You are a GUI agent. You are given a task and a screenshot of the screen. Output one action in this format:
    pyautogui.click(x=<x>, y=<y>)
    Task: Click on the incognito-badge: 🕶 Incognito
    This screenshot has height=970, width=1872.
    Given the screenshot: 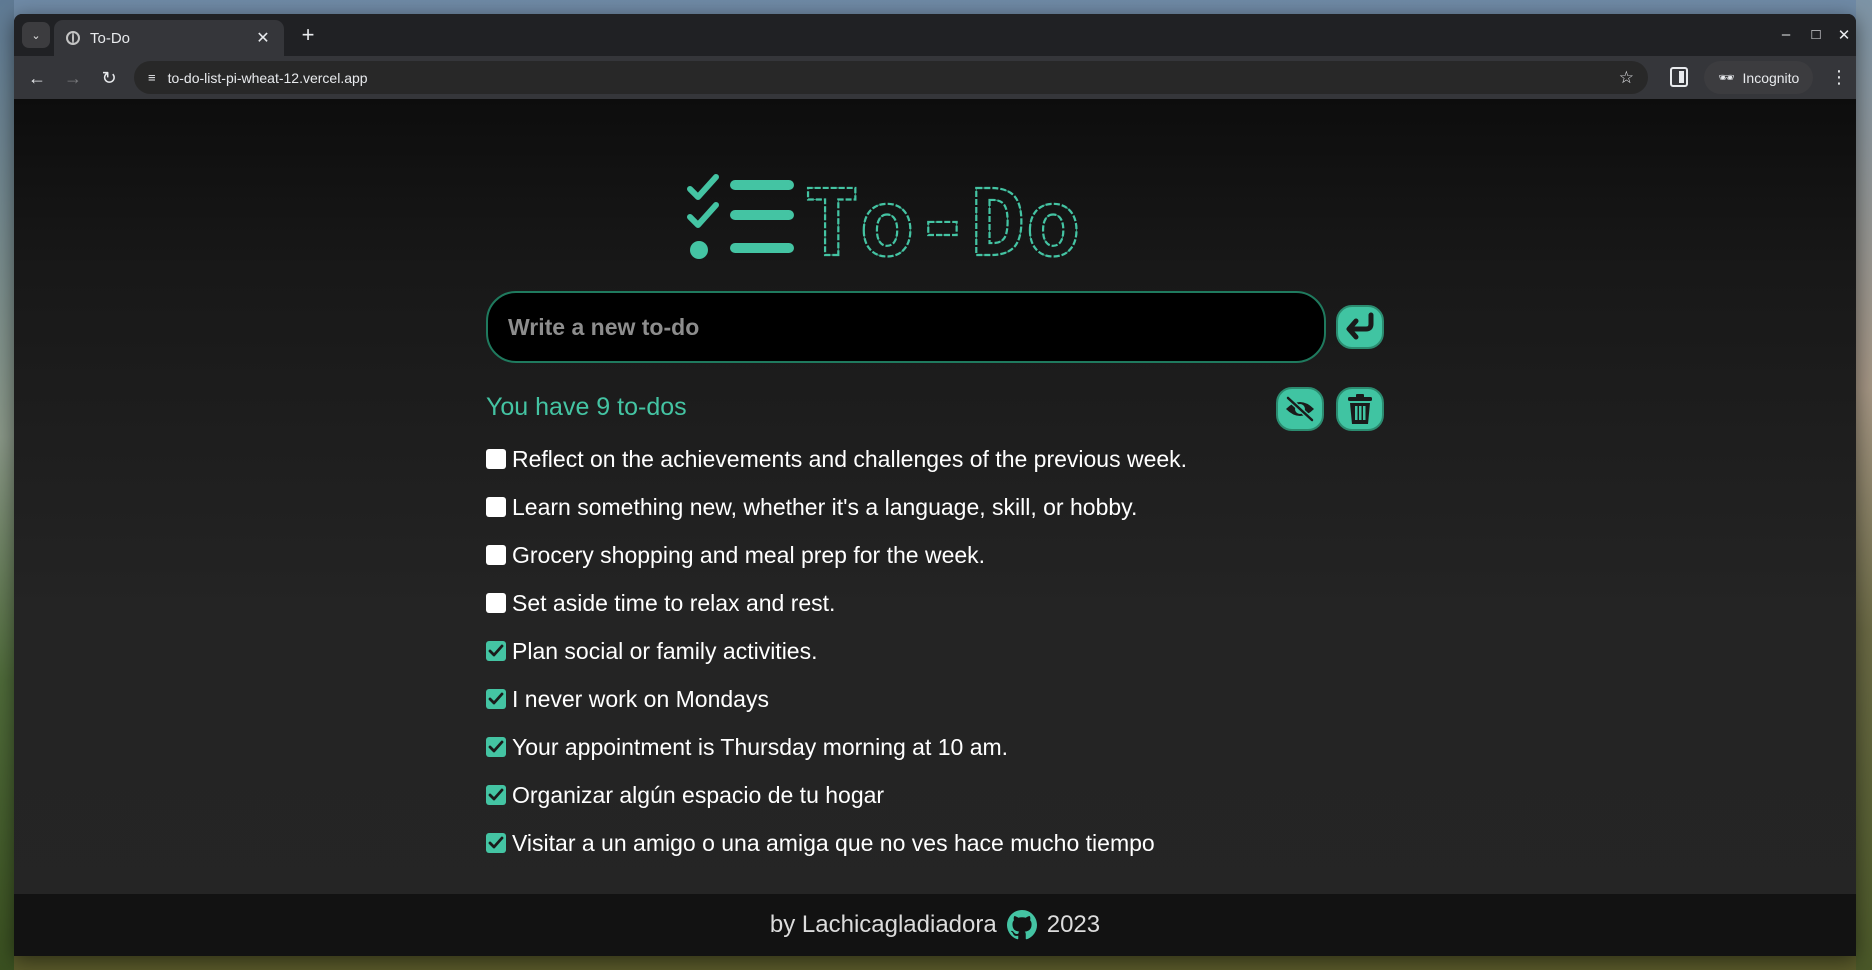 What is the action you would take?
    pyautogui.click(x=1759, y=77)
    